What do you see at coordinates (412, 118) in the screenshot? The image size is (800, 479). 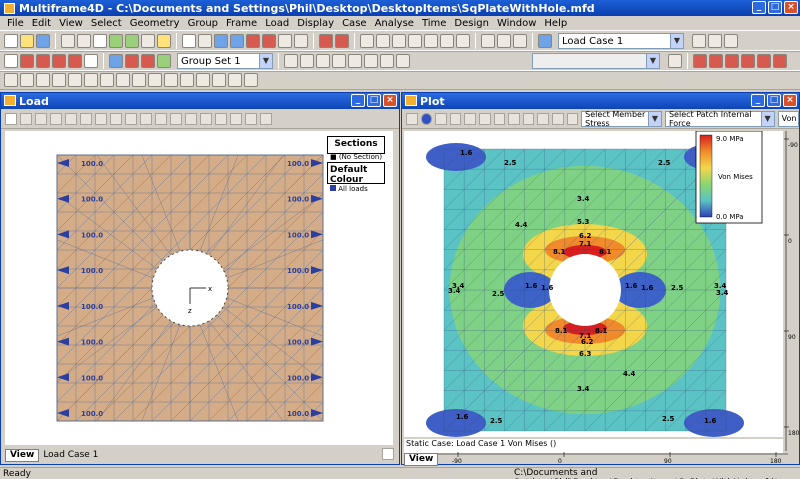 I see `plot-scale-icon` at bounding box center [412, 118].